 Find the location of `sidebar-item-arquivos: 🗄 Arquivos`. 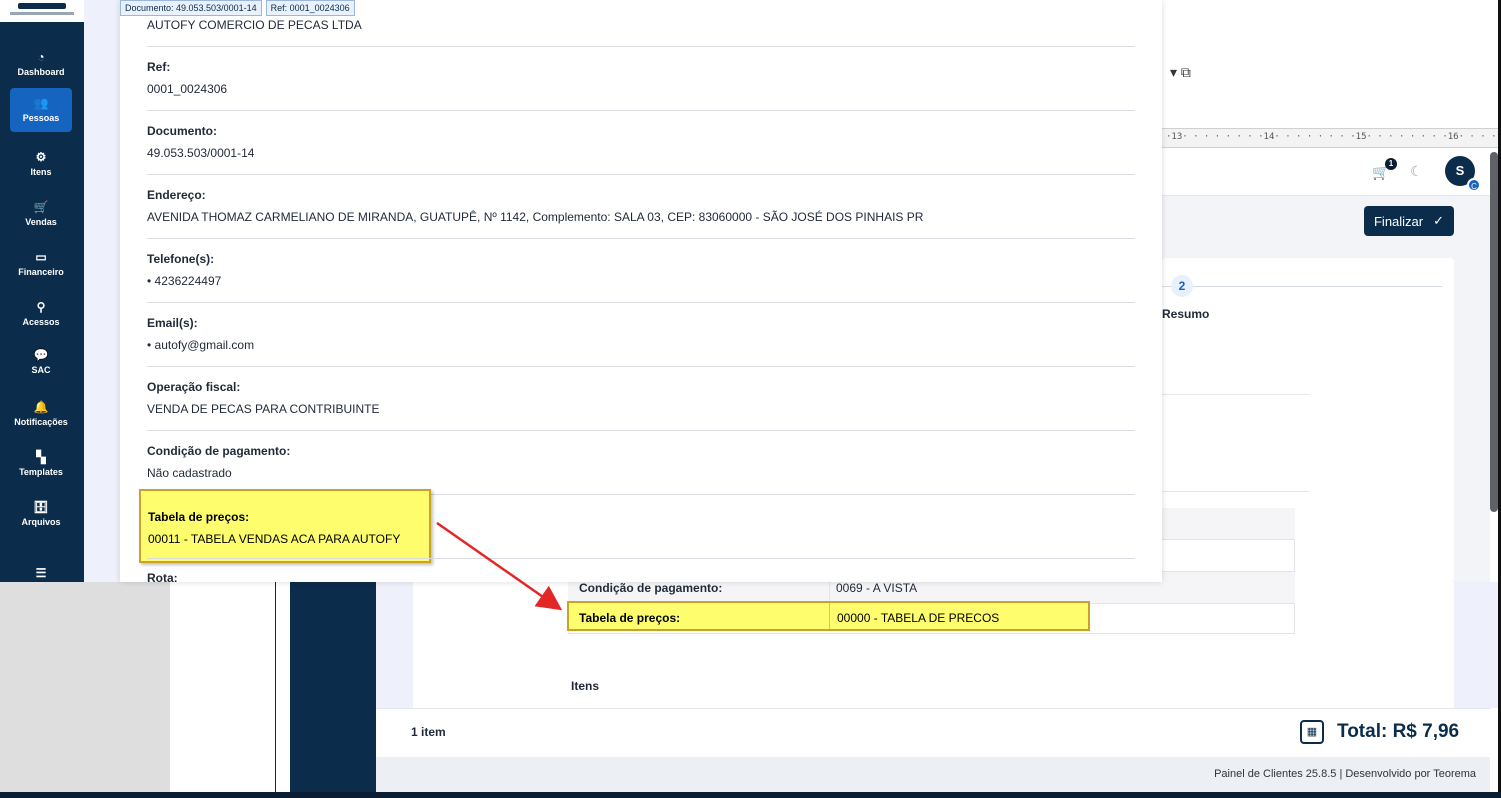

sidebar-item-arquivos: 🗄 Arquivos is located at coordinates (41, 514).